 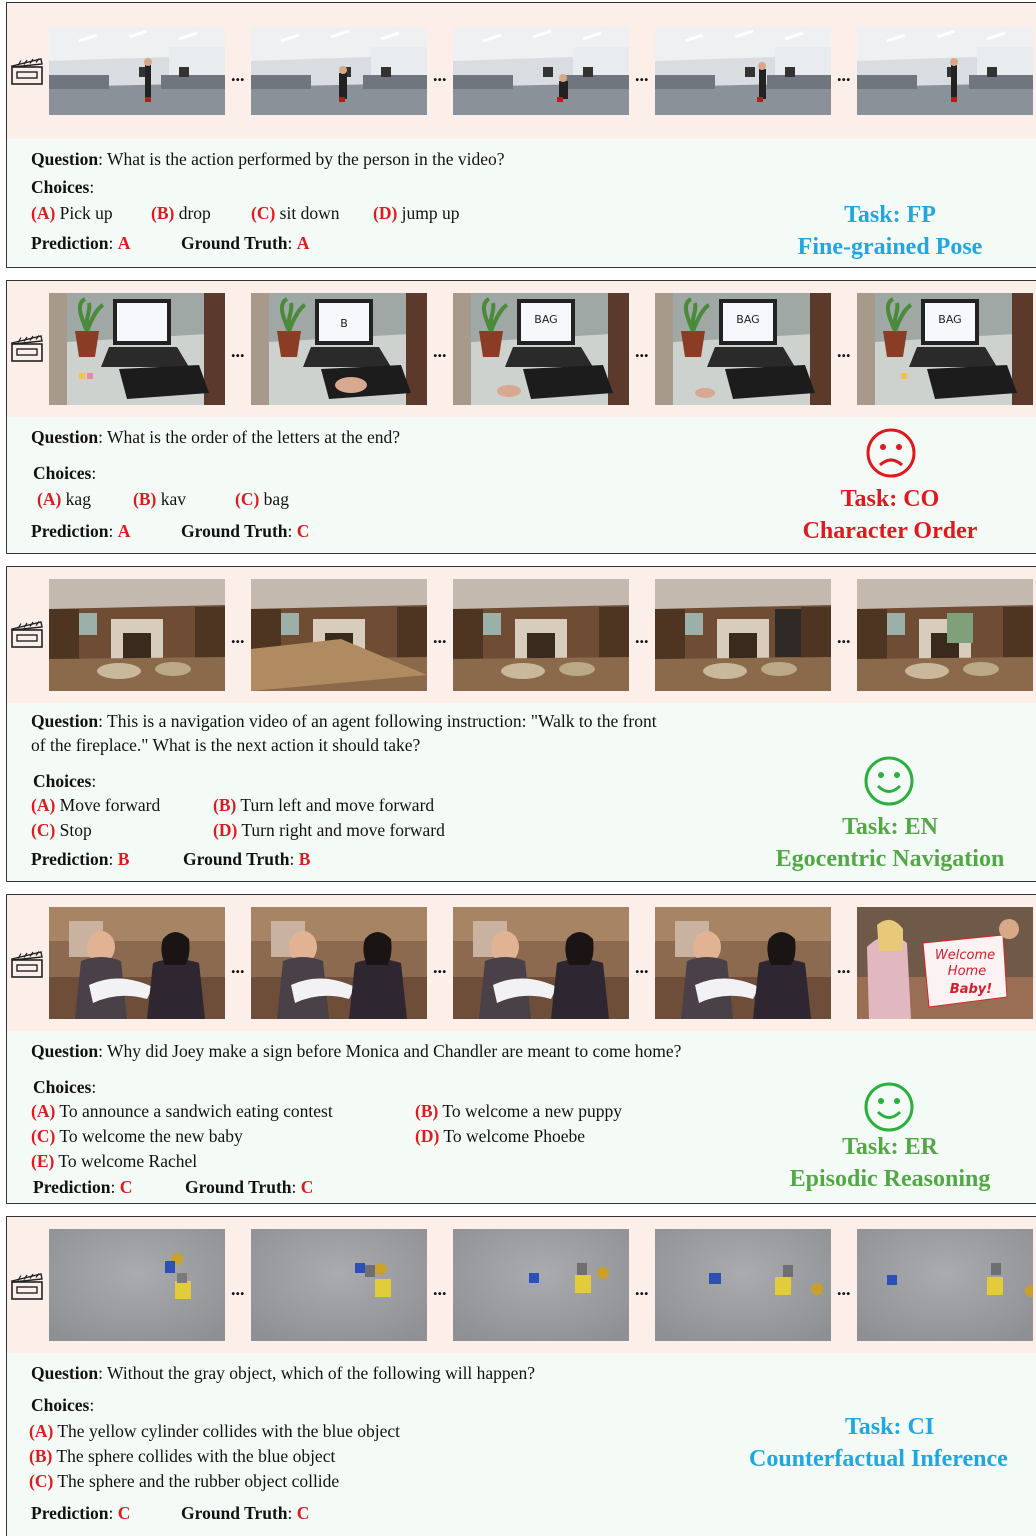 I want to click on task-label: Task: FP Fine-grained Pose, so click(x=890, y=231).